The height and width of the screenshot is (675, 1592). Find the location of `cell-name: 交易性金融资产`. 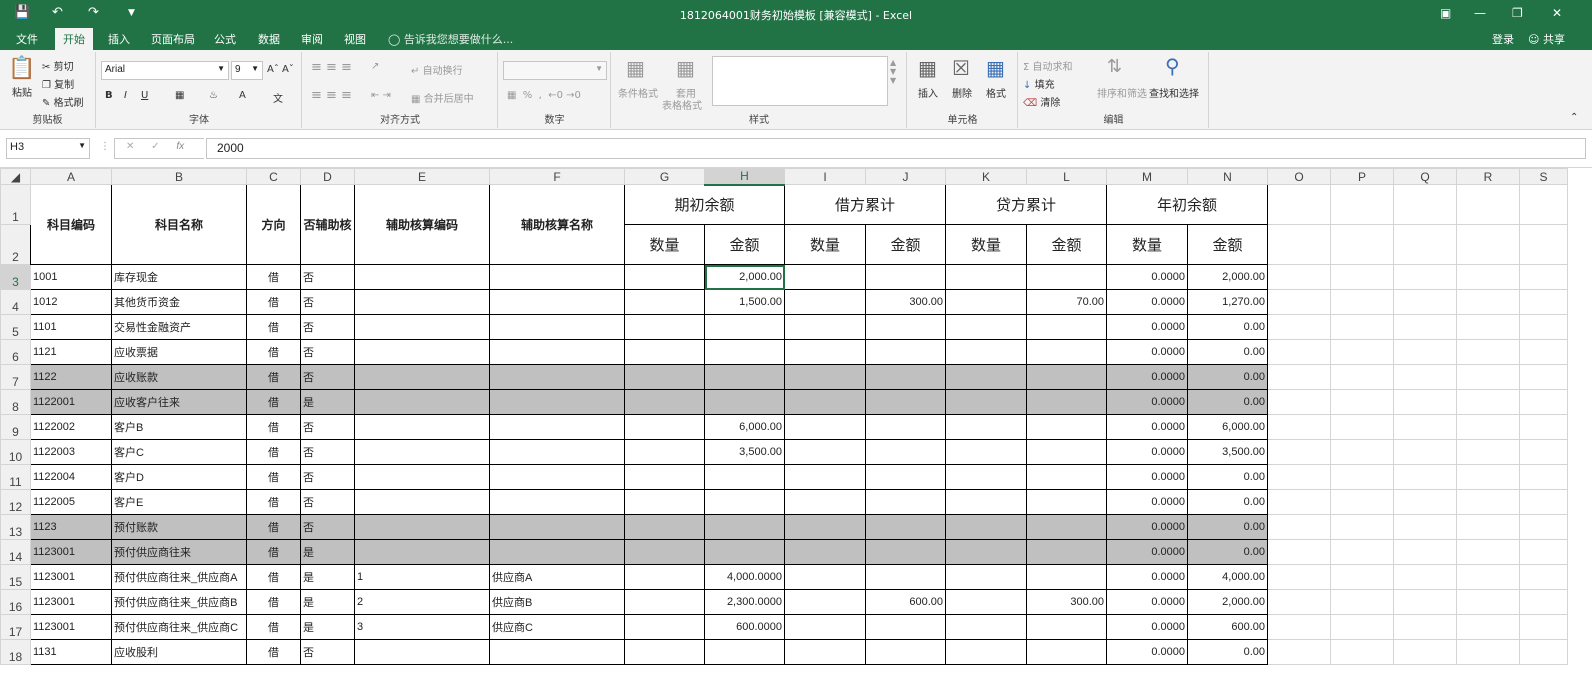

cell-name: 交易性金融资产 is located at coordinates (179, 327).